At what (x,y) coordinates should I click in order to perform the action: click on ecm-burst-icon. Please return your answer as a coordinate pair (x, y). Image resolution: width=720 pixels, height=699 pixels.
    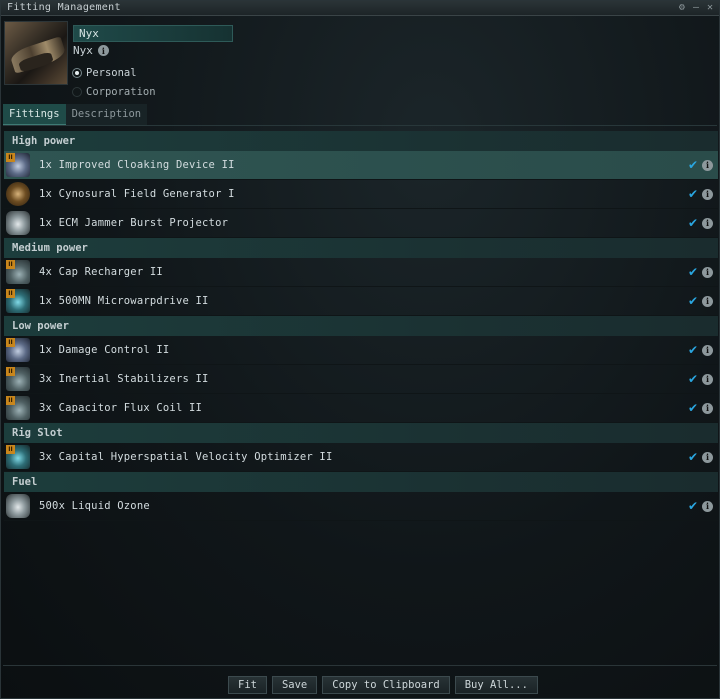
    Looking at the image, I should click on (18, 223).